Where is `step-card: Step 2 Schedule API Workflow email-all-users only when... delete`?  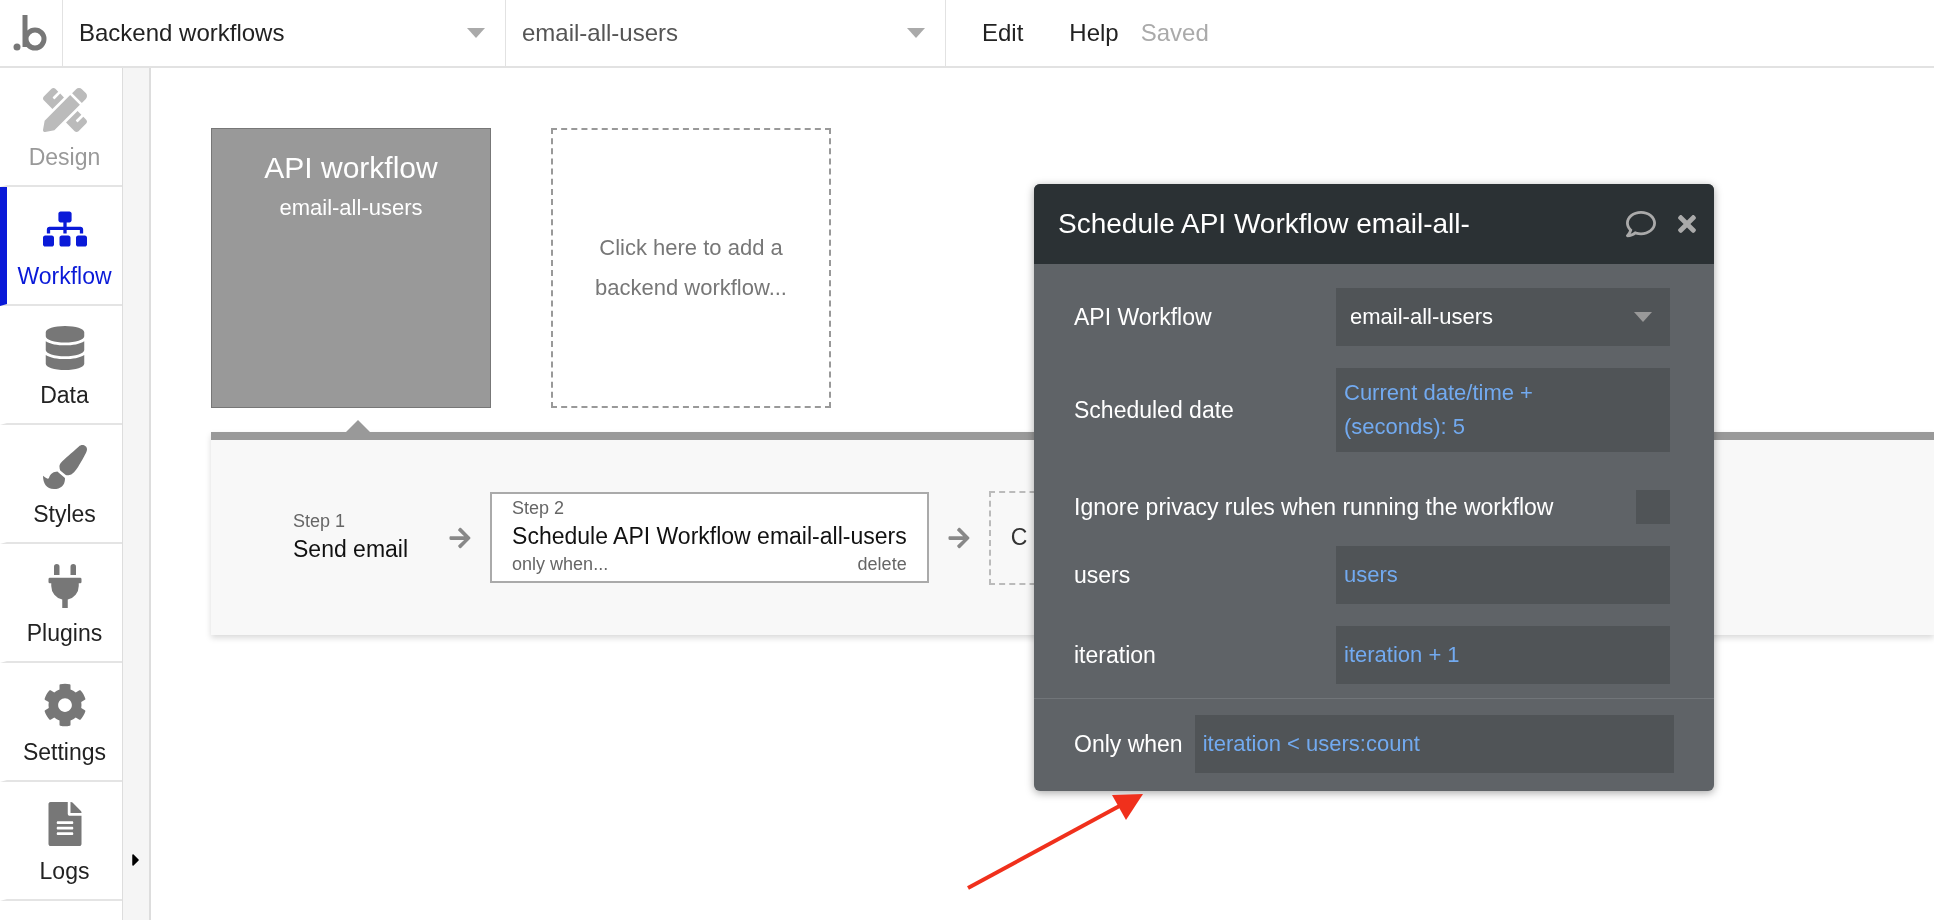 step-card: Step 2 Schedule API Workflow email-all-users only when... delete is located at coordinates (709, 537).